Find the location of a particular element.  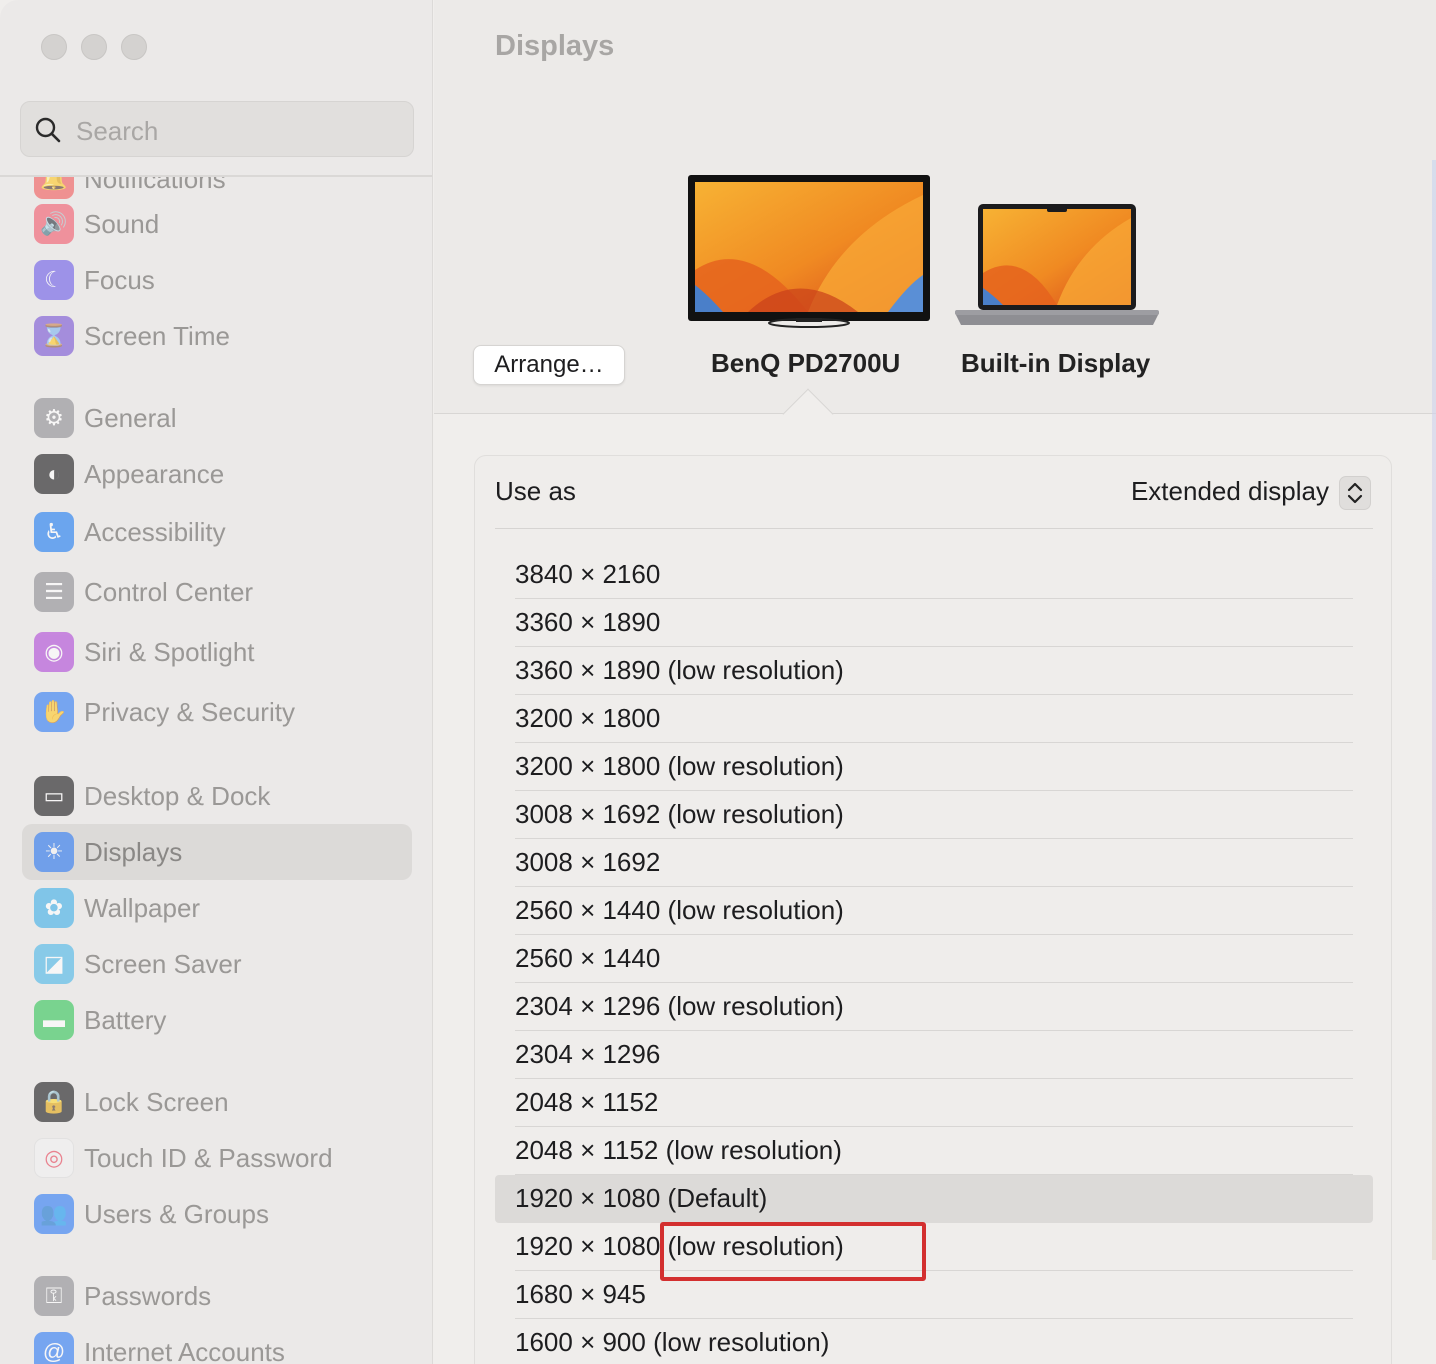

resolution-option: 3008 × 1692 is located at coordinates (934, 863).